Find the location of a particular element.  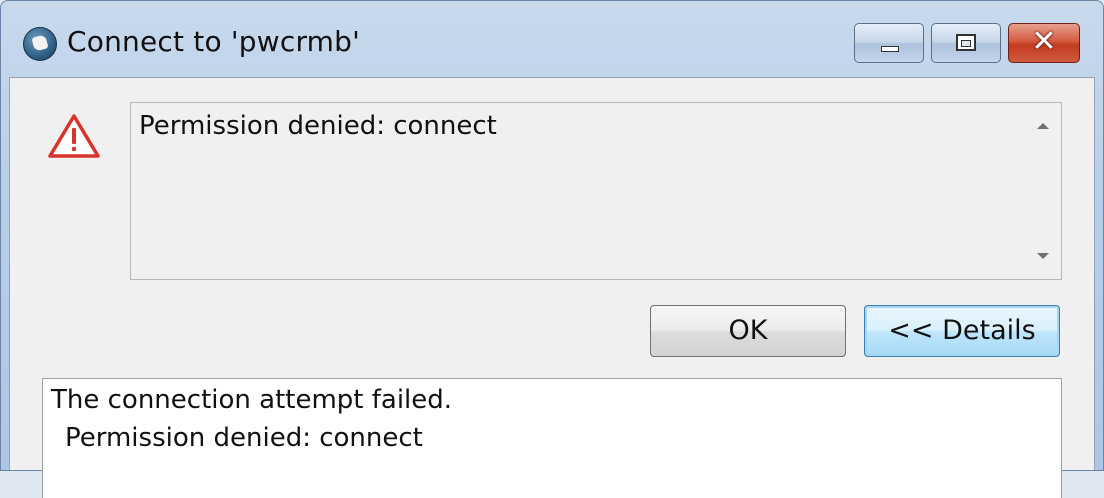

error-message: Permission denied: connect is located at coordinates (318, 126).